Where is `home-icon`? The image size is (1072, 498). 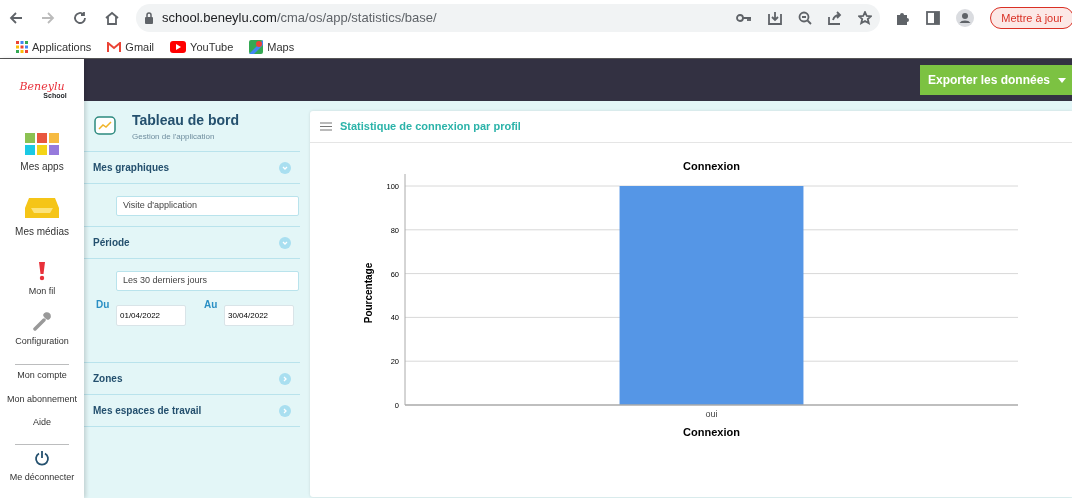 home-icon is located at coordinates (112, 18).